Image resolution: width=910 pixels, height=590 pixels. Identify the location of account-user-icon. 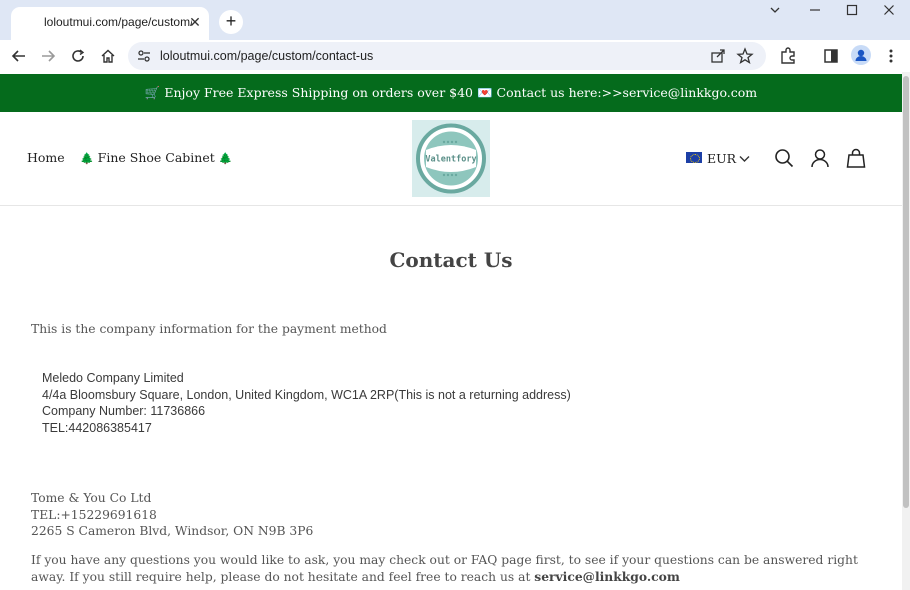
(820, 158).